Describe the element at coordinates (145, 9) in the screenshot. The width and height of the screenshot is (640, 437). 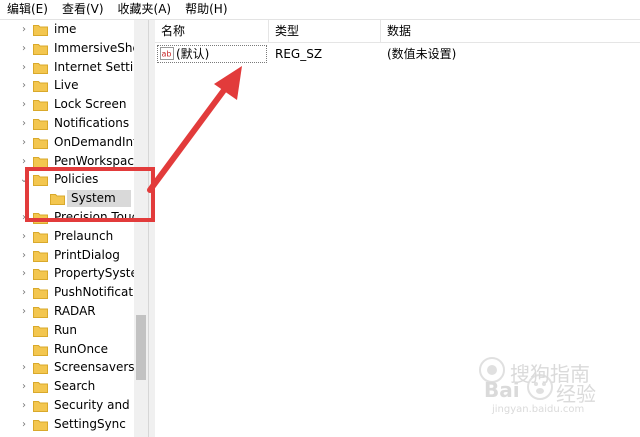
I see `menu-favorites: 收藏夹(A)` at that location.